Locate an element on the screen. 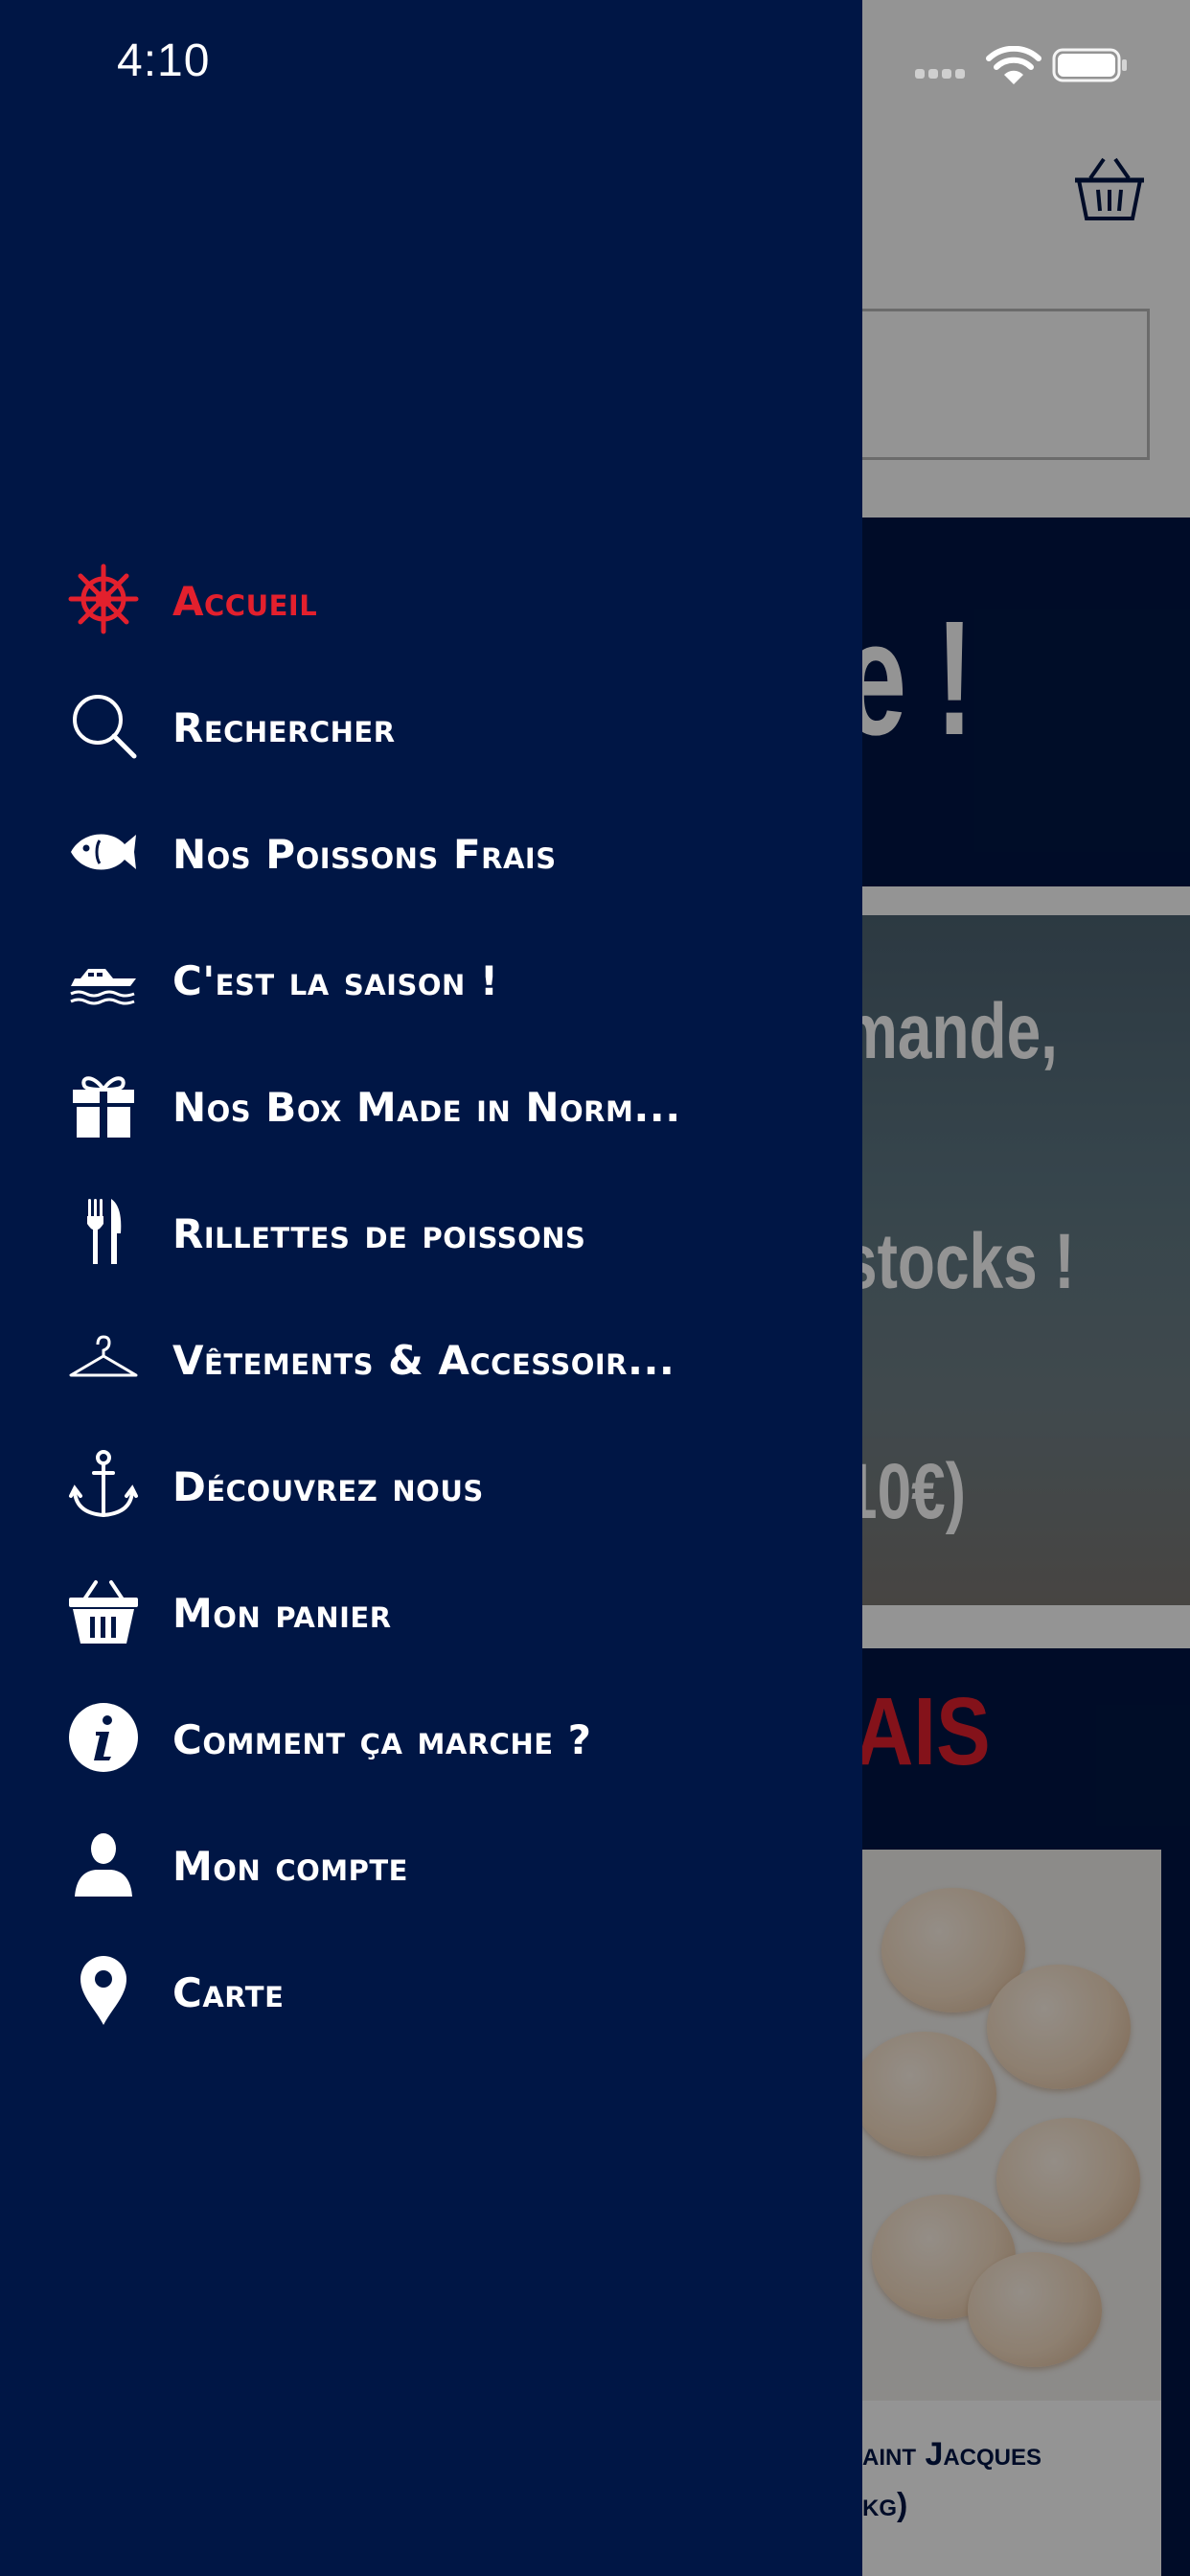  anchor-icon is located at coordinates (103, 1484).